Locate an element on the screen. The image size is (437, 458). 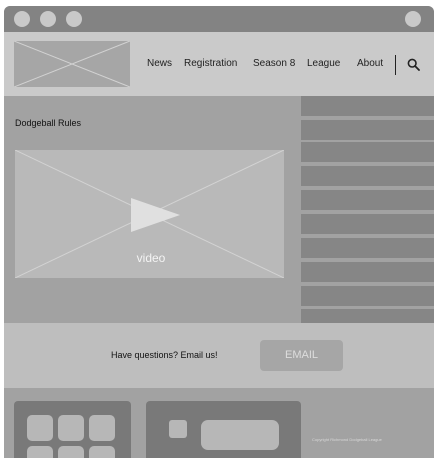
browser-titlebar is located at coordinates (219, 19).